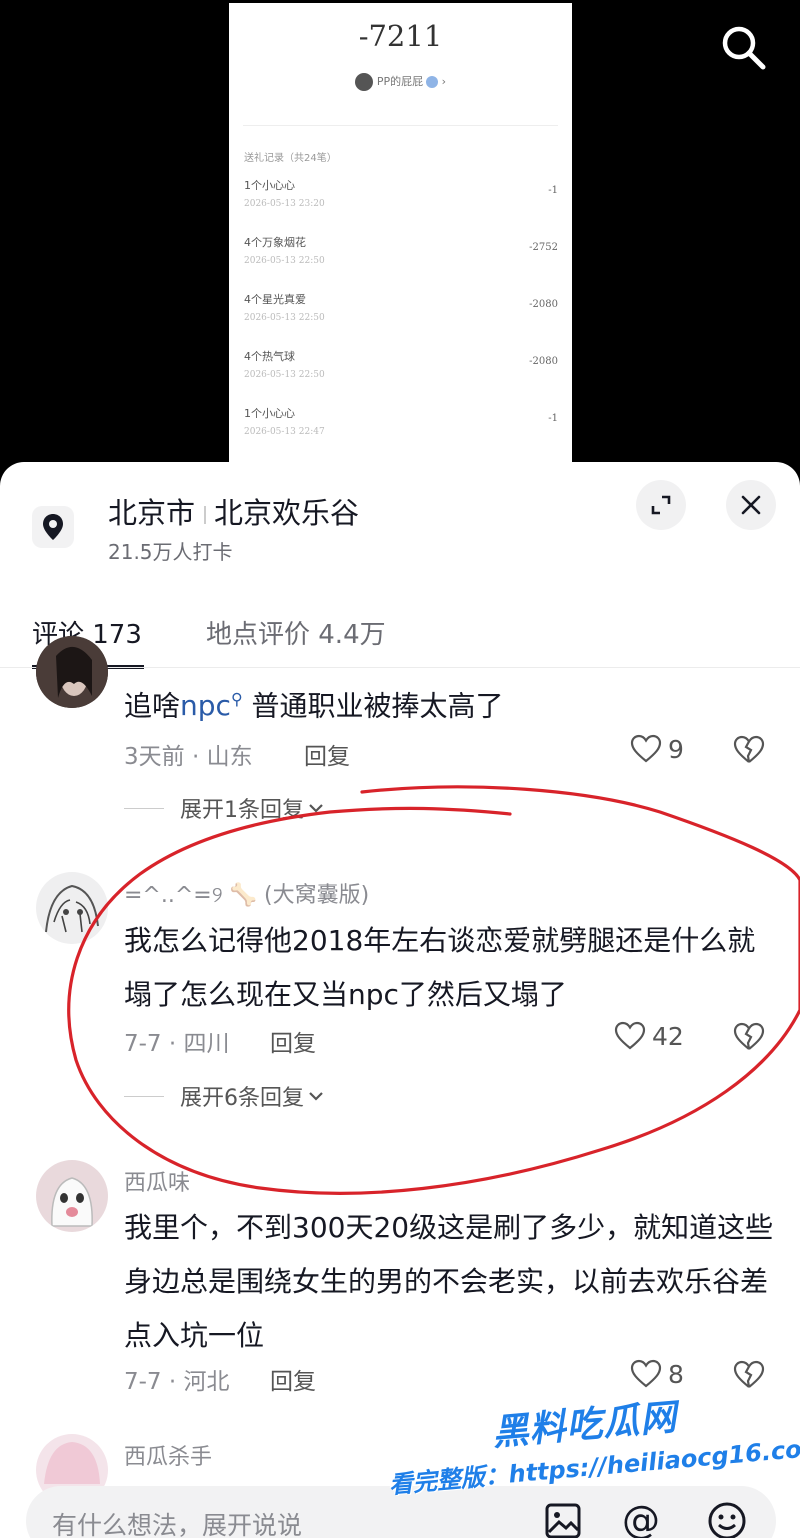 The width and height of the screenshot is (800, 1538). I want to click on expand-replies: 展开1条回复, so click(224, 808).